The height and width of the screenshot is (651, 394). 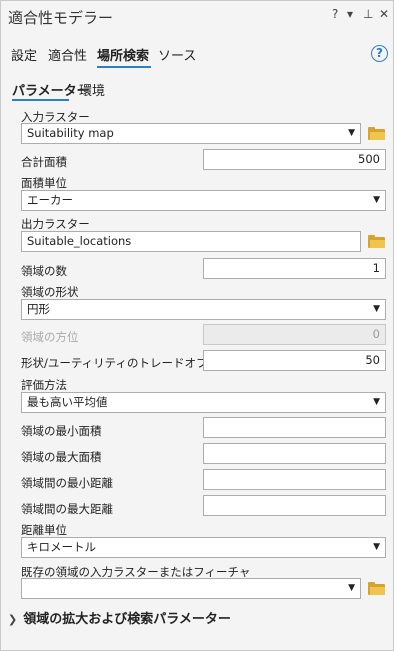 What do you see at coordinates (50, 200) in the screenshot?
I see `area-unit-value: エーカー` at bounding box center [50, 200].